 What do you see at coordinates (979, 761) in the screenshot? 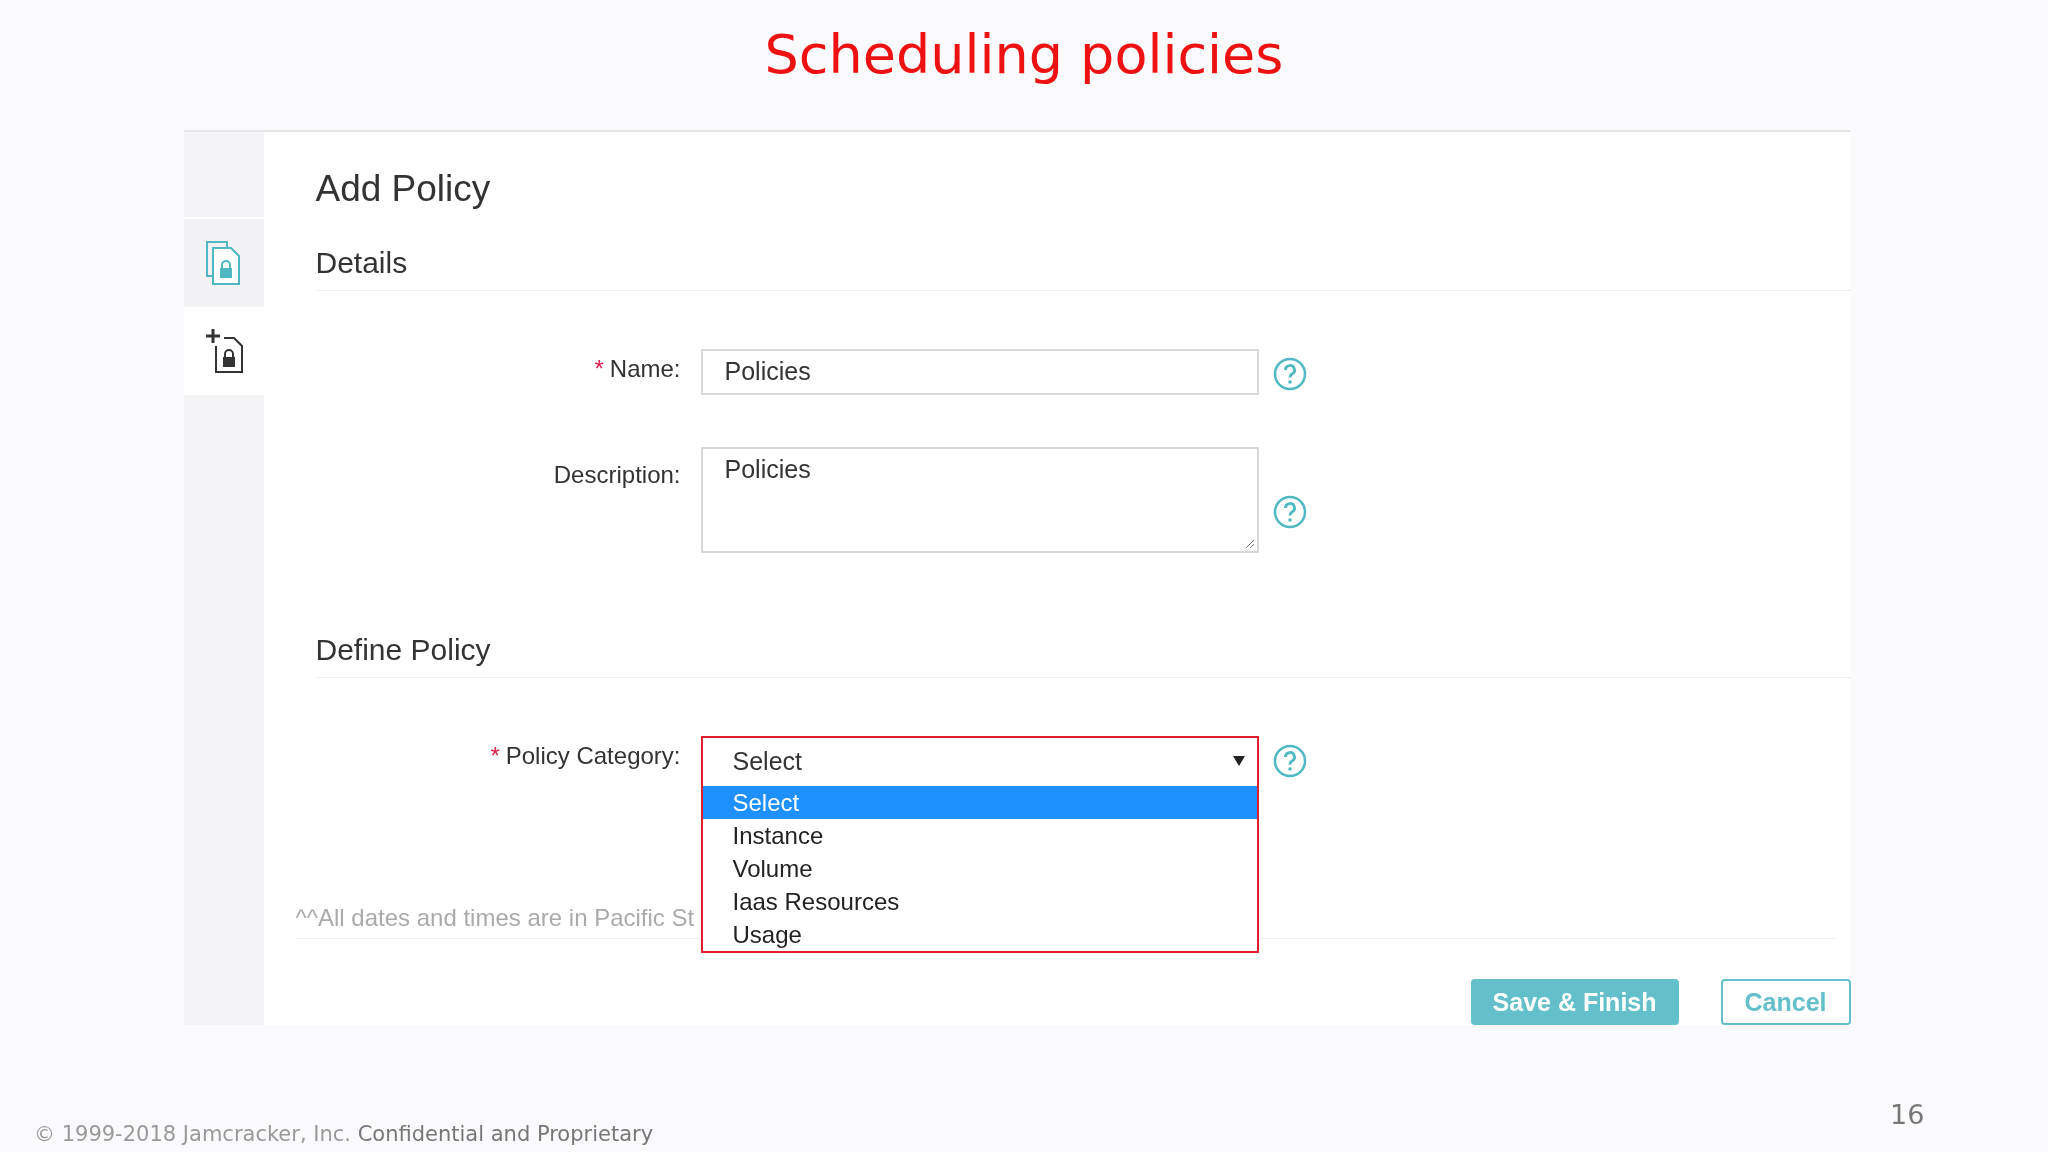
I see `category-select: Select` at bounding box center [979, 761].